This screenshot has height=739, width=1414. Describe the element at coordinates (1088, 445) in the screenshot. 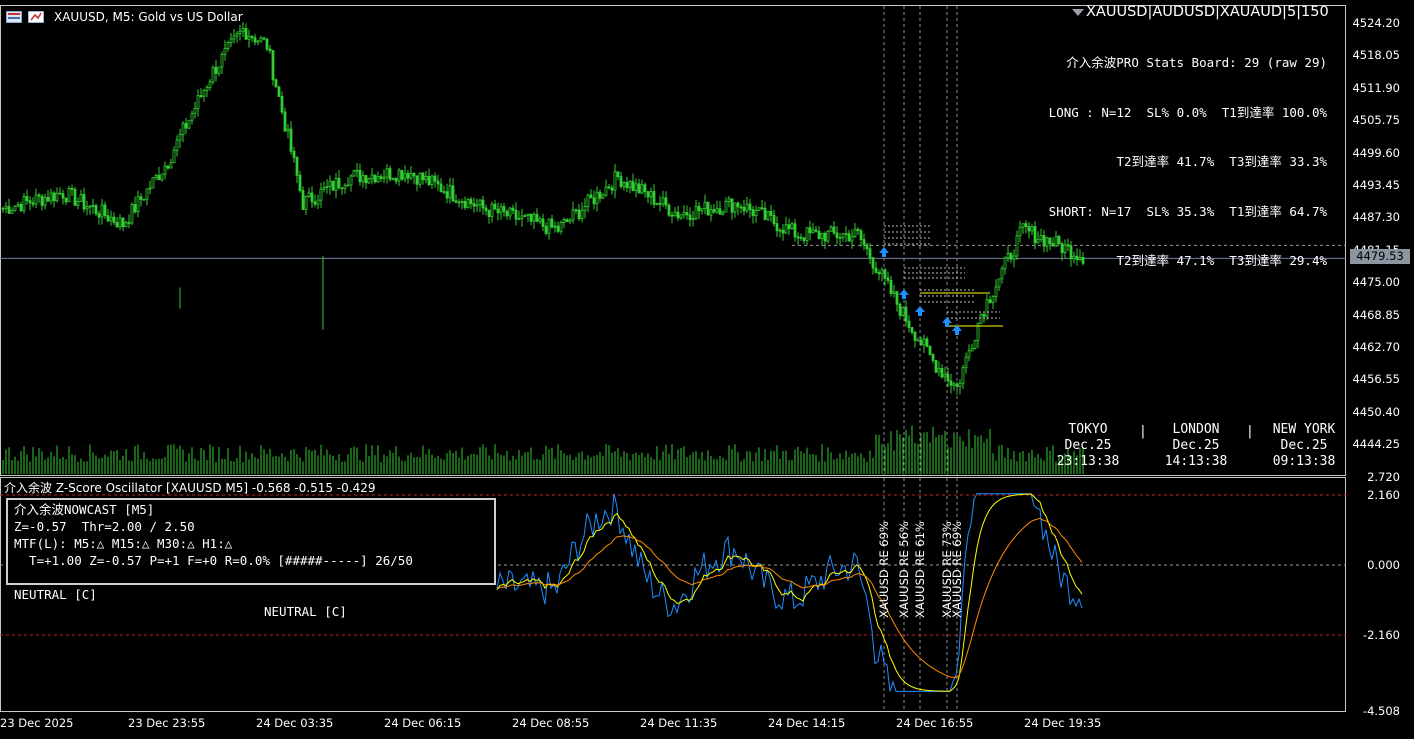

I see `session-tokyo: TOKYO Dec.25 23:13:38` at that location.